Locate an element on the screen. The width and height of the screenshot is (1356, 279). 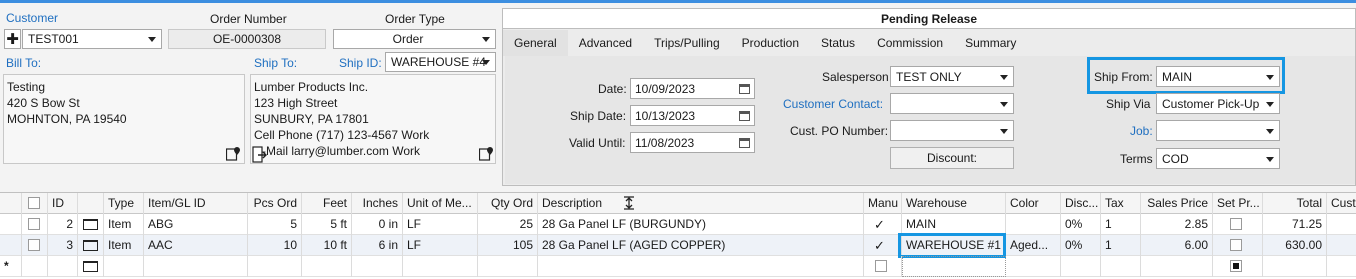
cell-tax is located at coordinates (1121, 266).